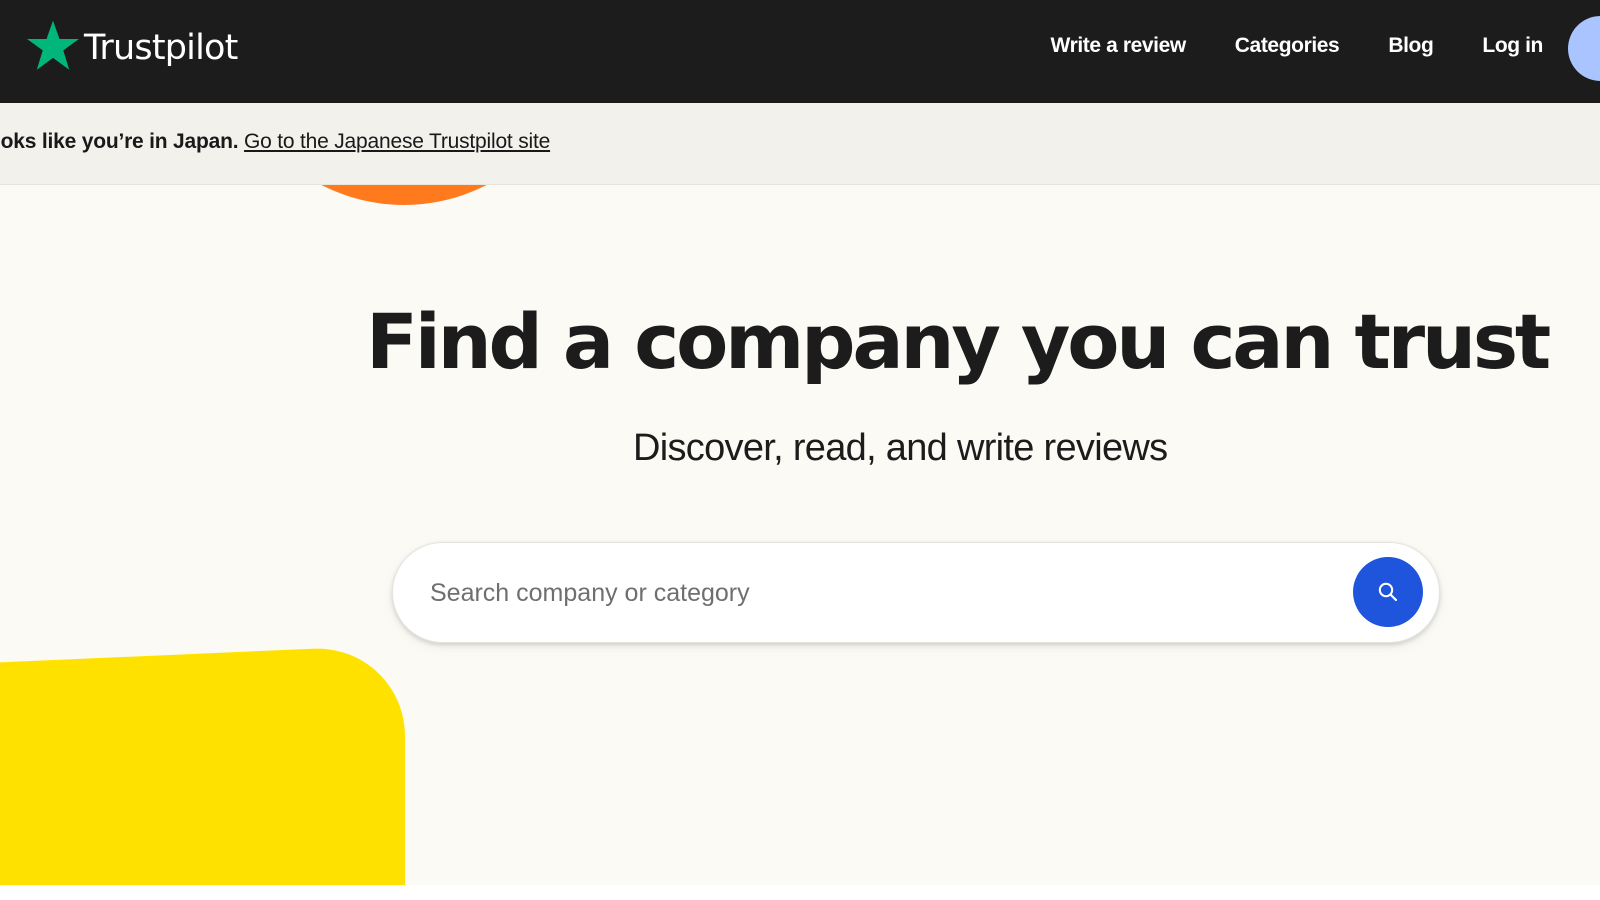  Describe the element at coordinates (867, 593) in the screenshot. I see `search-input` at that location.